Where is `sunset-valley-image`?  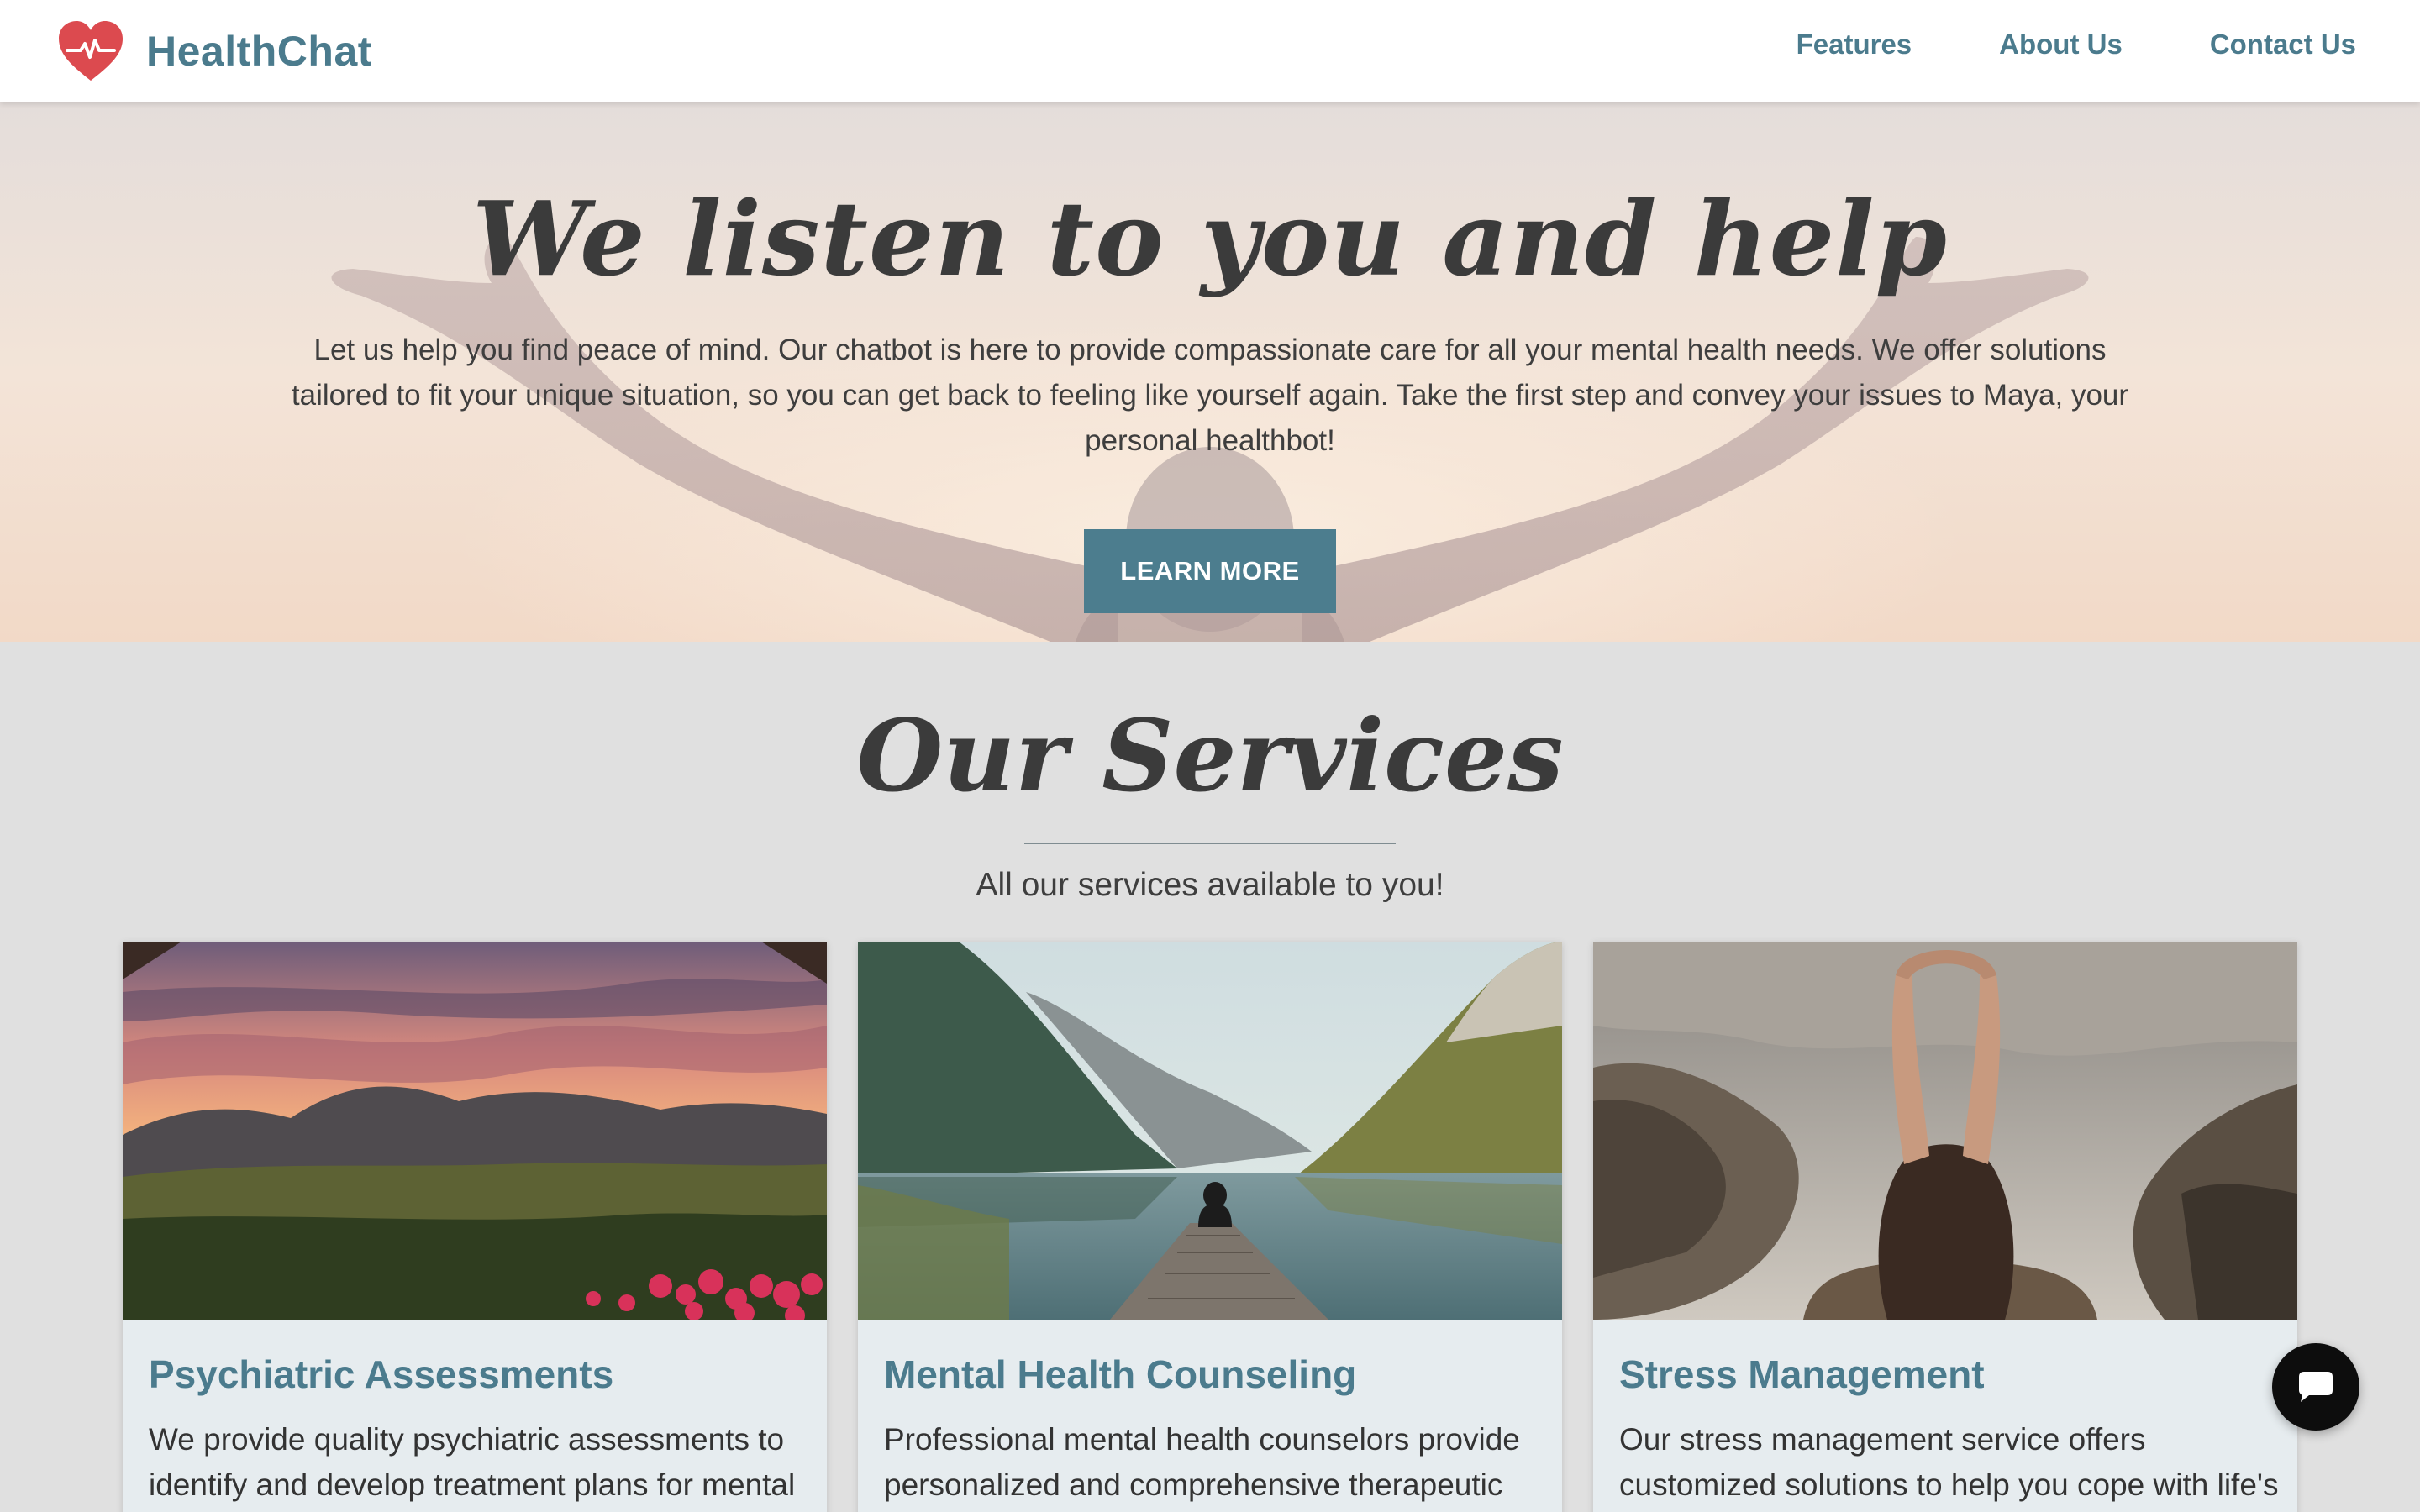
sunset-valley-image is located at coordinates (475, 1131).